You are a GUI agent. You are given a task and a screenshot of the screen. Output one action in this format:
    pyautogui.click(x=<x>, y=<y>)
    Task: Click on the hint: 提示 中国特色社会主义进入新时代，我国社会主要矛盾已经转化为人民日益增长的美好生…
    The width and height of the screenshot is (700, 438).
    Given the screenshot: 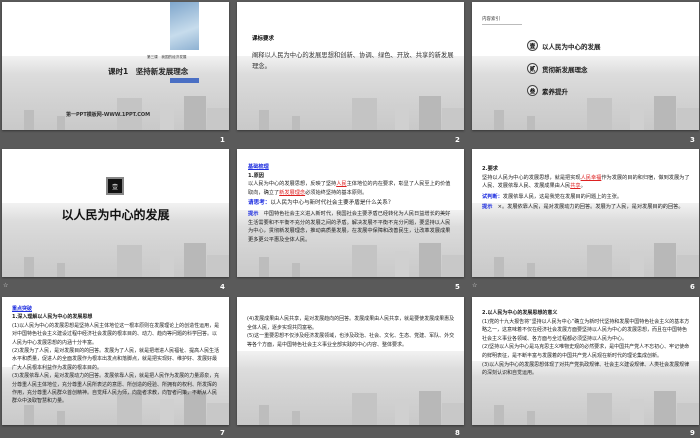 What is the action you would take?
    pyautogui.click(x=349, y=226)
    